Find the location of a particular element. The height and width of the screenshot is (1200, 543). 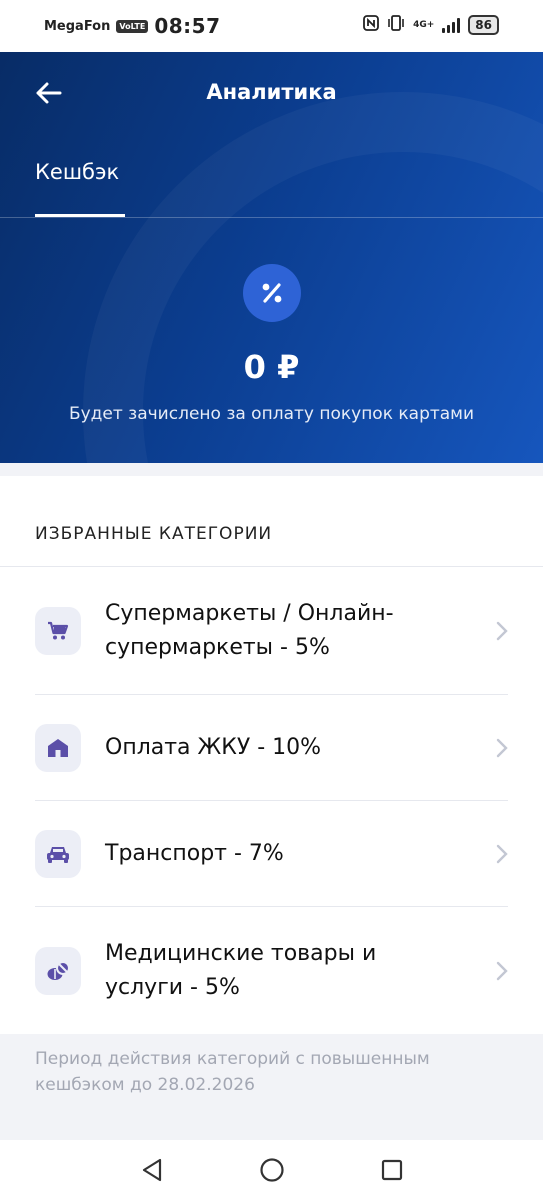

clock: 08:57 is located at coordinates (187, 26).